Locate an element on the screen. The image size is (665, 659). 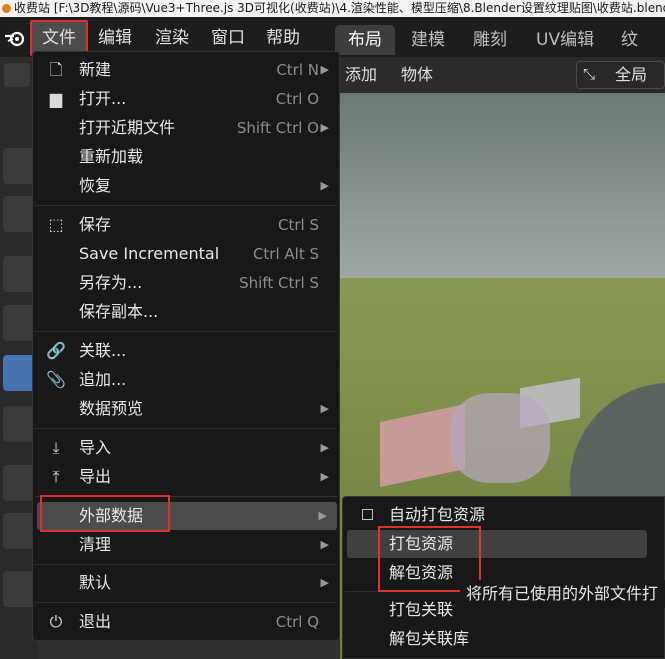
paperclip-icon: 📎 is located at coordinates (56, 379).